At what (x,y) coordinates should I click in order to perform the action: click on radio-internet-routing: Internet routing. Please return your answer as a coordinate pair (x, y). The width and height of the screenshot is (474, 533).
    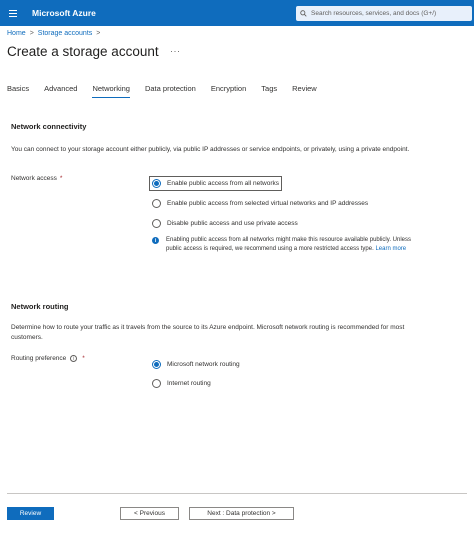
    Looking at the image, I should click on (181, 383).